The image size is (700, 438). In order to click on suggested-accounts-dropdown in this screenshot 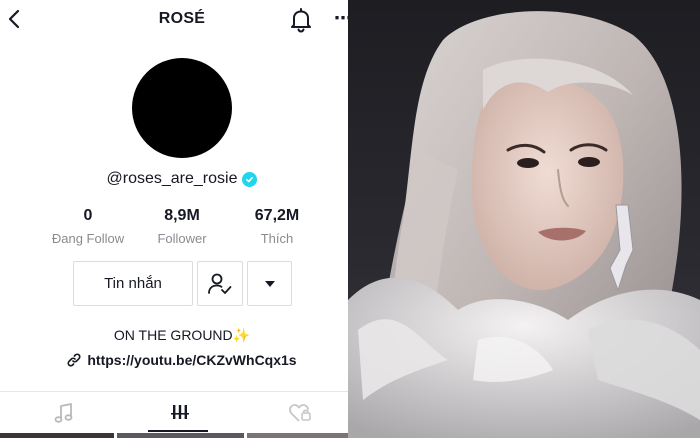, I will do `click(269, 283)`.